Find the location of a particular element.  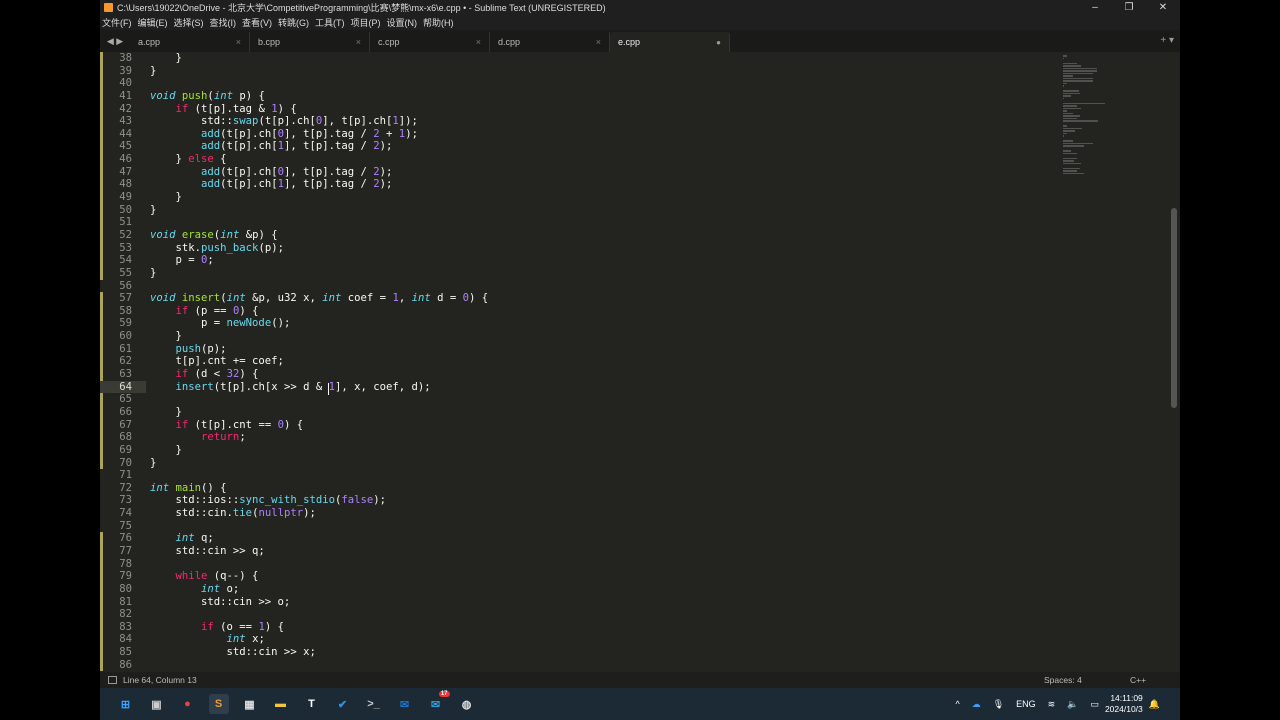

tab-nav-arrows: ◀ ▶ is located at coordinates (115, 41).